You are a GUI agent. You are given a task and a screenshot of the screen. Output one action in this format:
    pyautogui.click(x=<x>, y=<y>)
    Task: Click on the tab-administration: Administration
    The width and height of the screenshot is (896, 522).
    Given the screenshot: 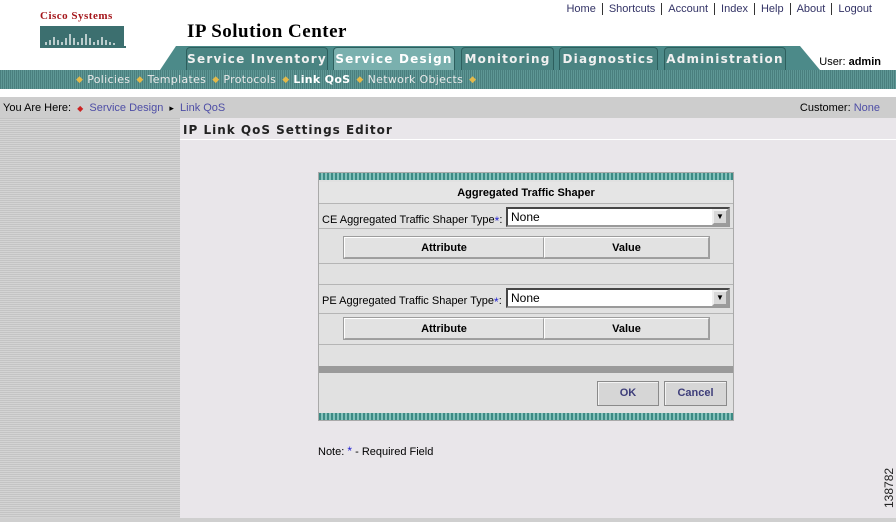 What is the action you would take?
    pyautogui.click(x=725, y=58)
    